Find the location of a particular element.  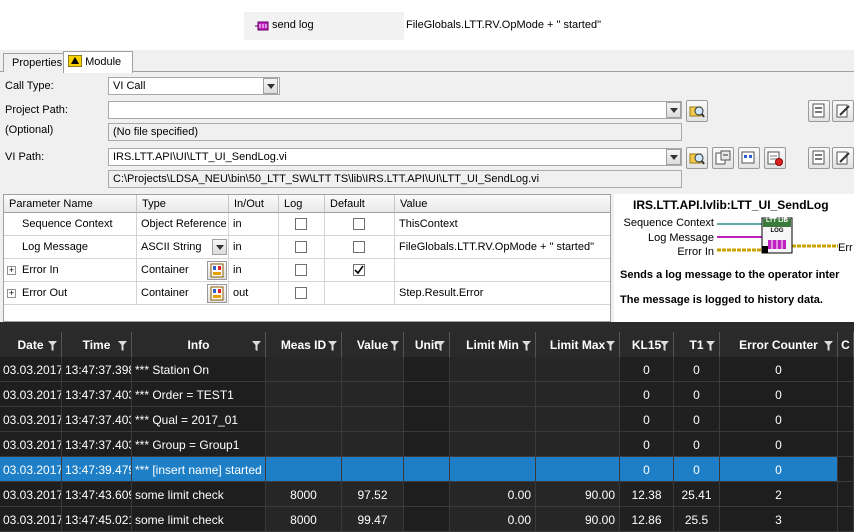

log-cell-limit-max: 90.00 is located at coordinates (578, 494).